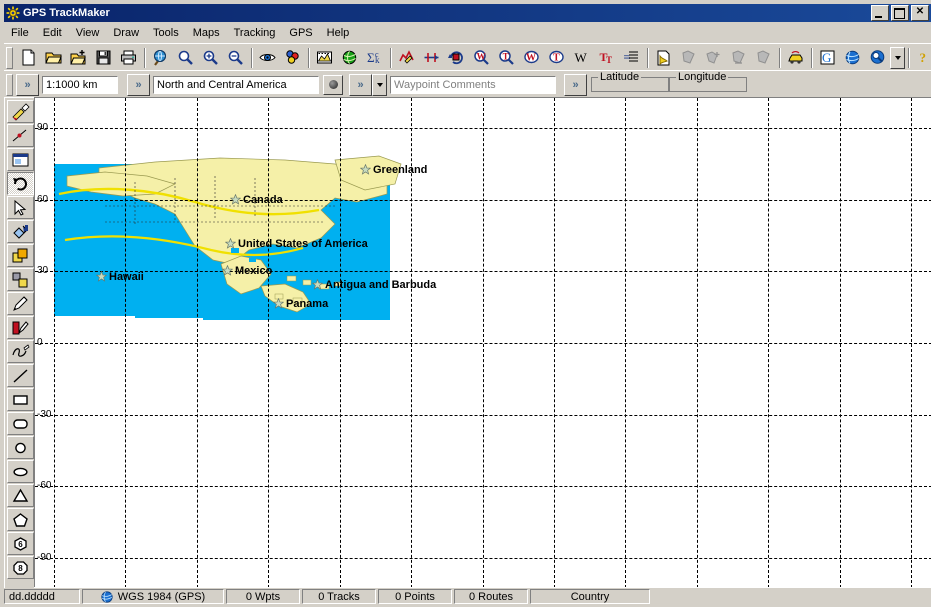 The height and width of the screenshot is (607, 931). Describe the element at coordinates (20, 135) in the screenshot. I see `tool-point` at that location.